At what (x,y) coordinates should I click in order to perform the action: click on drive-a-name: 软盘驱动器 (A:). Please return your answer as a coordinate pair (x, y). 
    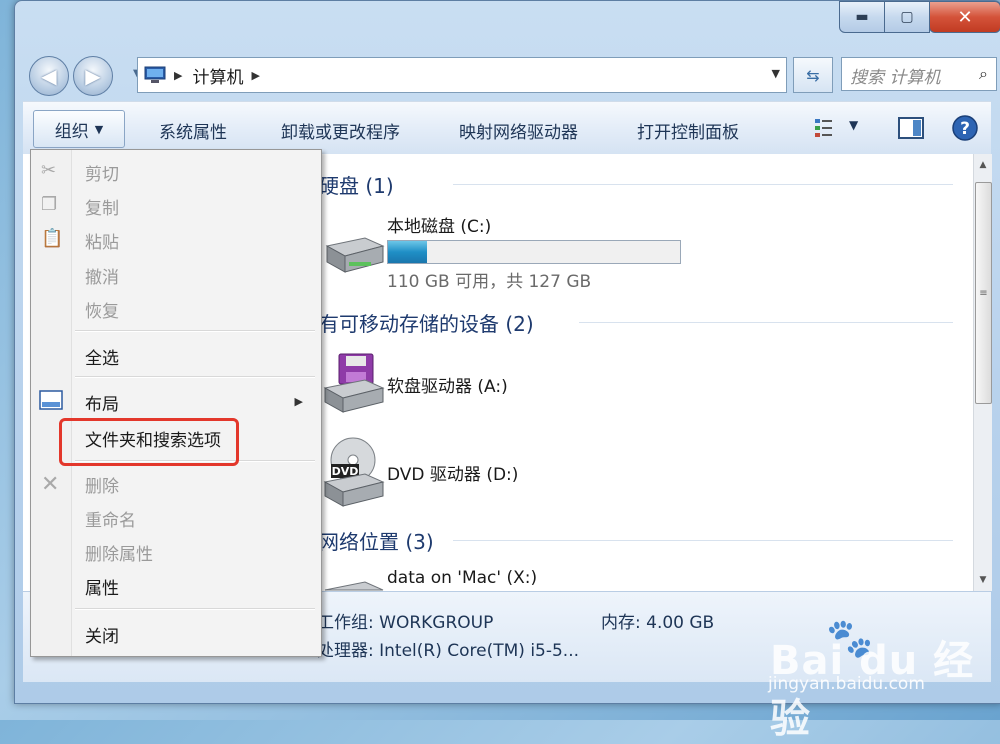
    Looking at the image, I should click on (447, 384).